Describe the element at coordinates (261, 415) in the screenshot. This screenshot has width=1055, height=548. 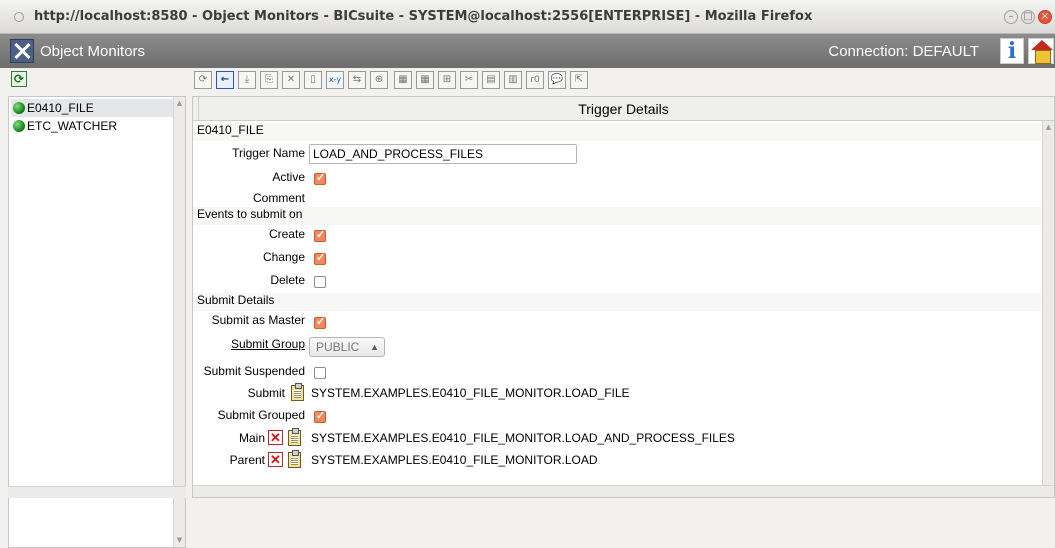
I see `submit-grouped-label: Submit Grouped` at that location.